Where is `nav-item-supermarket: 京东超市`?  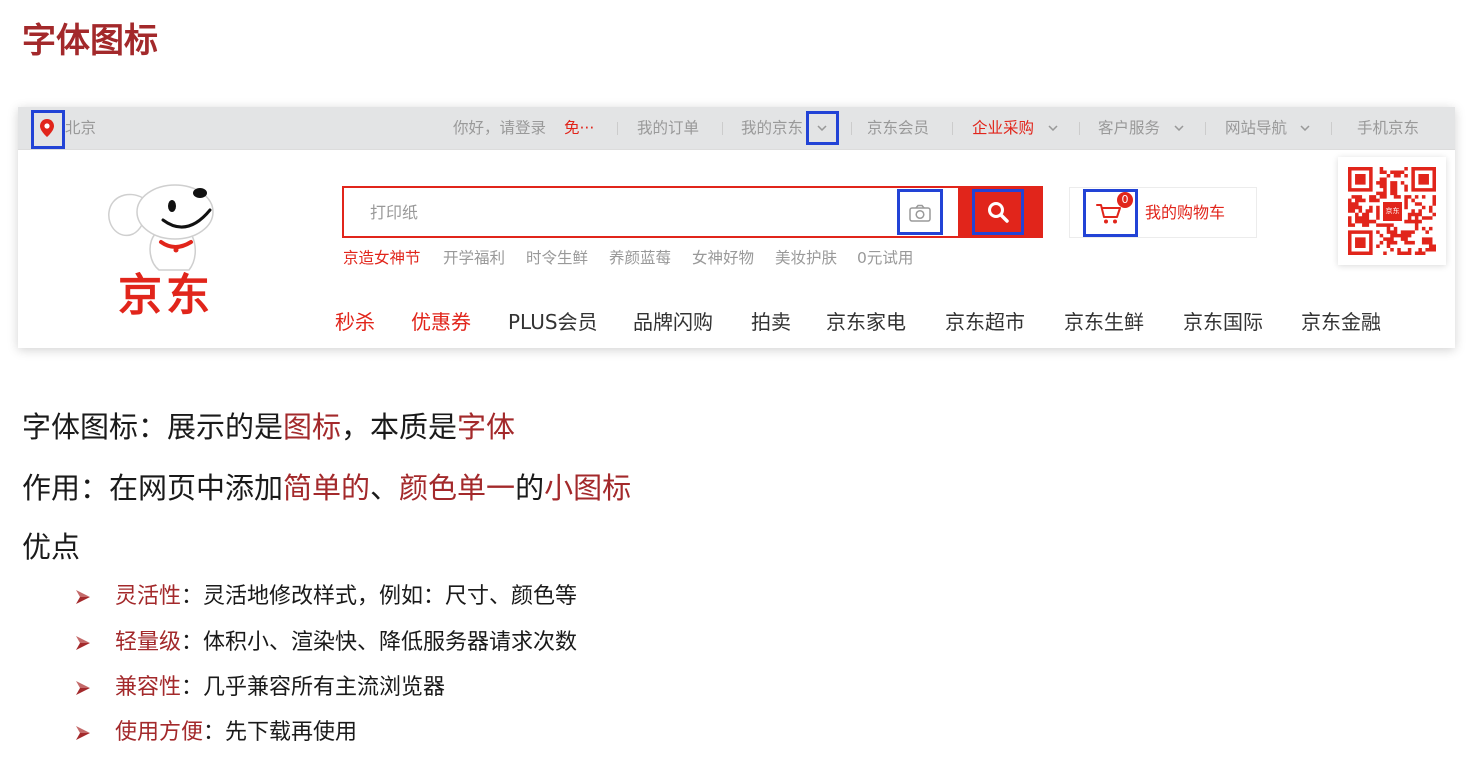 nav-item-supermarket: 京东超市 is located at coordinates (985, 322).